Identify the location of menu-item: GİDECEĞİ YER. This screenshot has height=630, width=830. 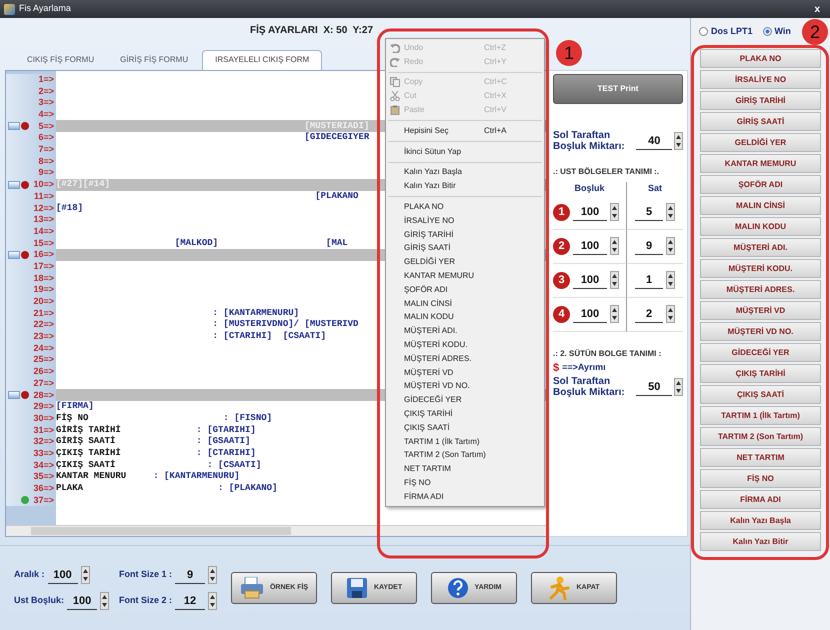
(465, 400).